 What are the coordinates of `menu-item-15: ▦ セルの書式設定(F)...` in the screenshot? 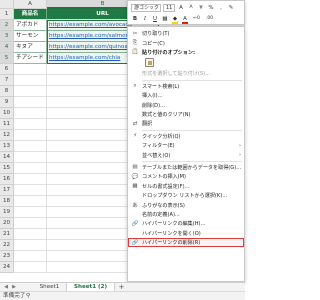 It's located at (186, 186).